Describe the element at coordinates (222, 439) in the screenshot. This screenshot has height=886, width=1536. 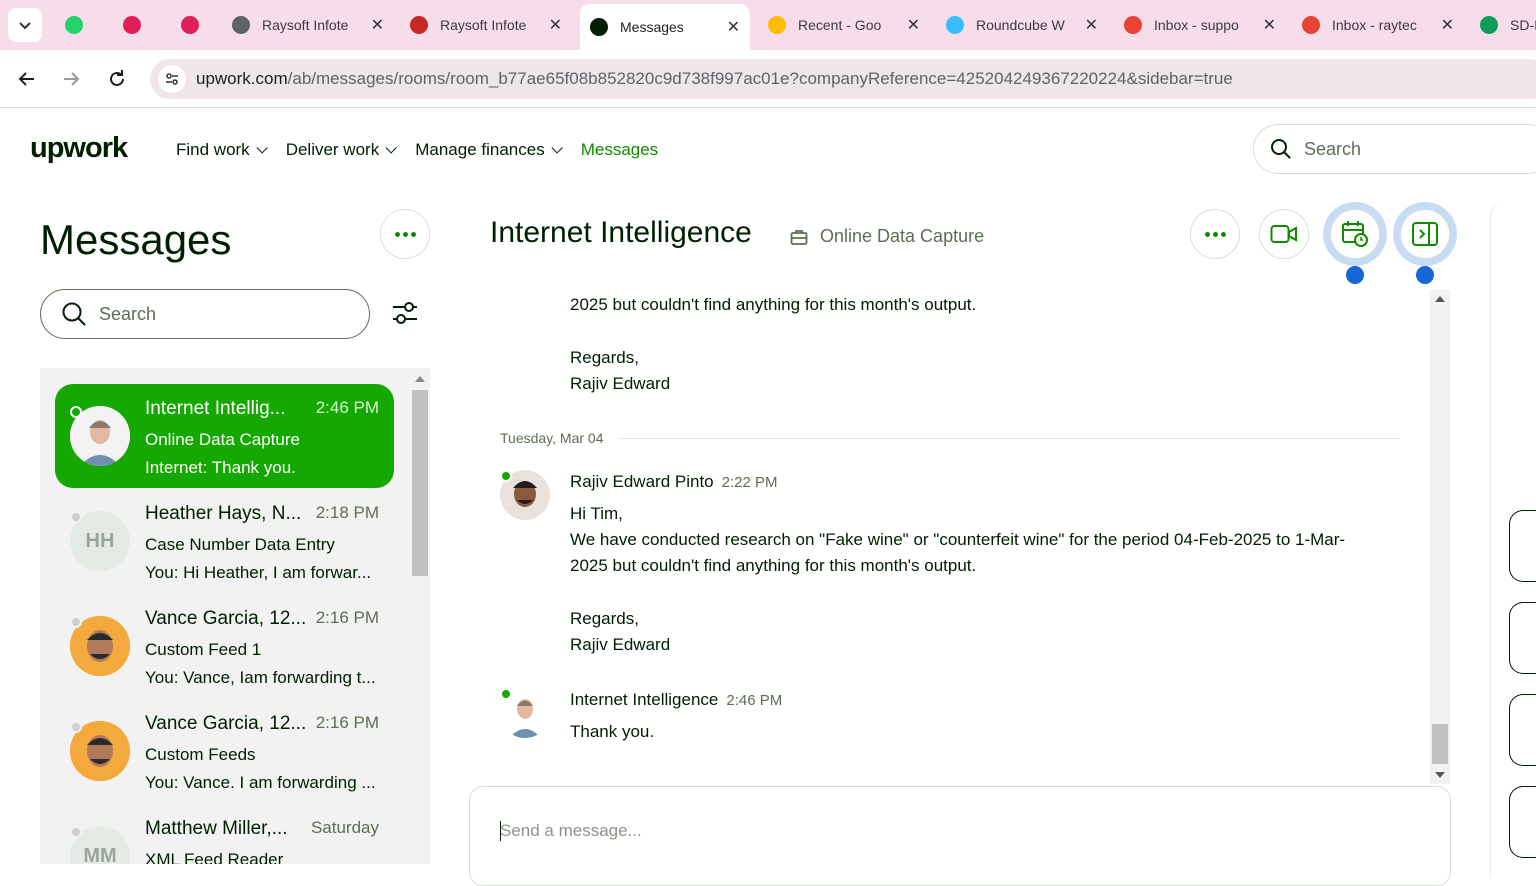
I see `conversation-subject: Online Data Capture` at that location.